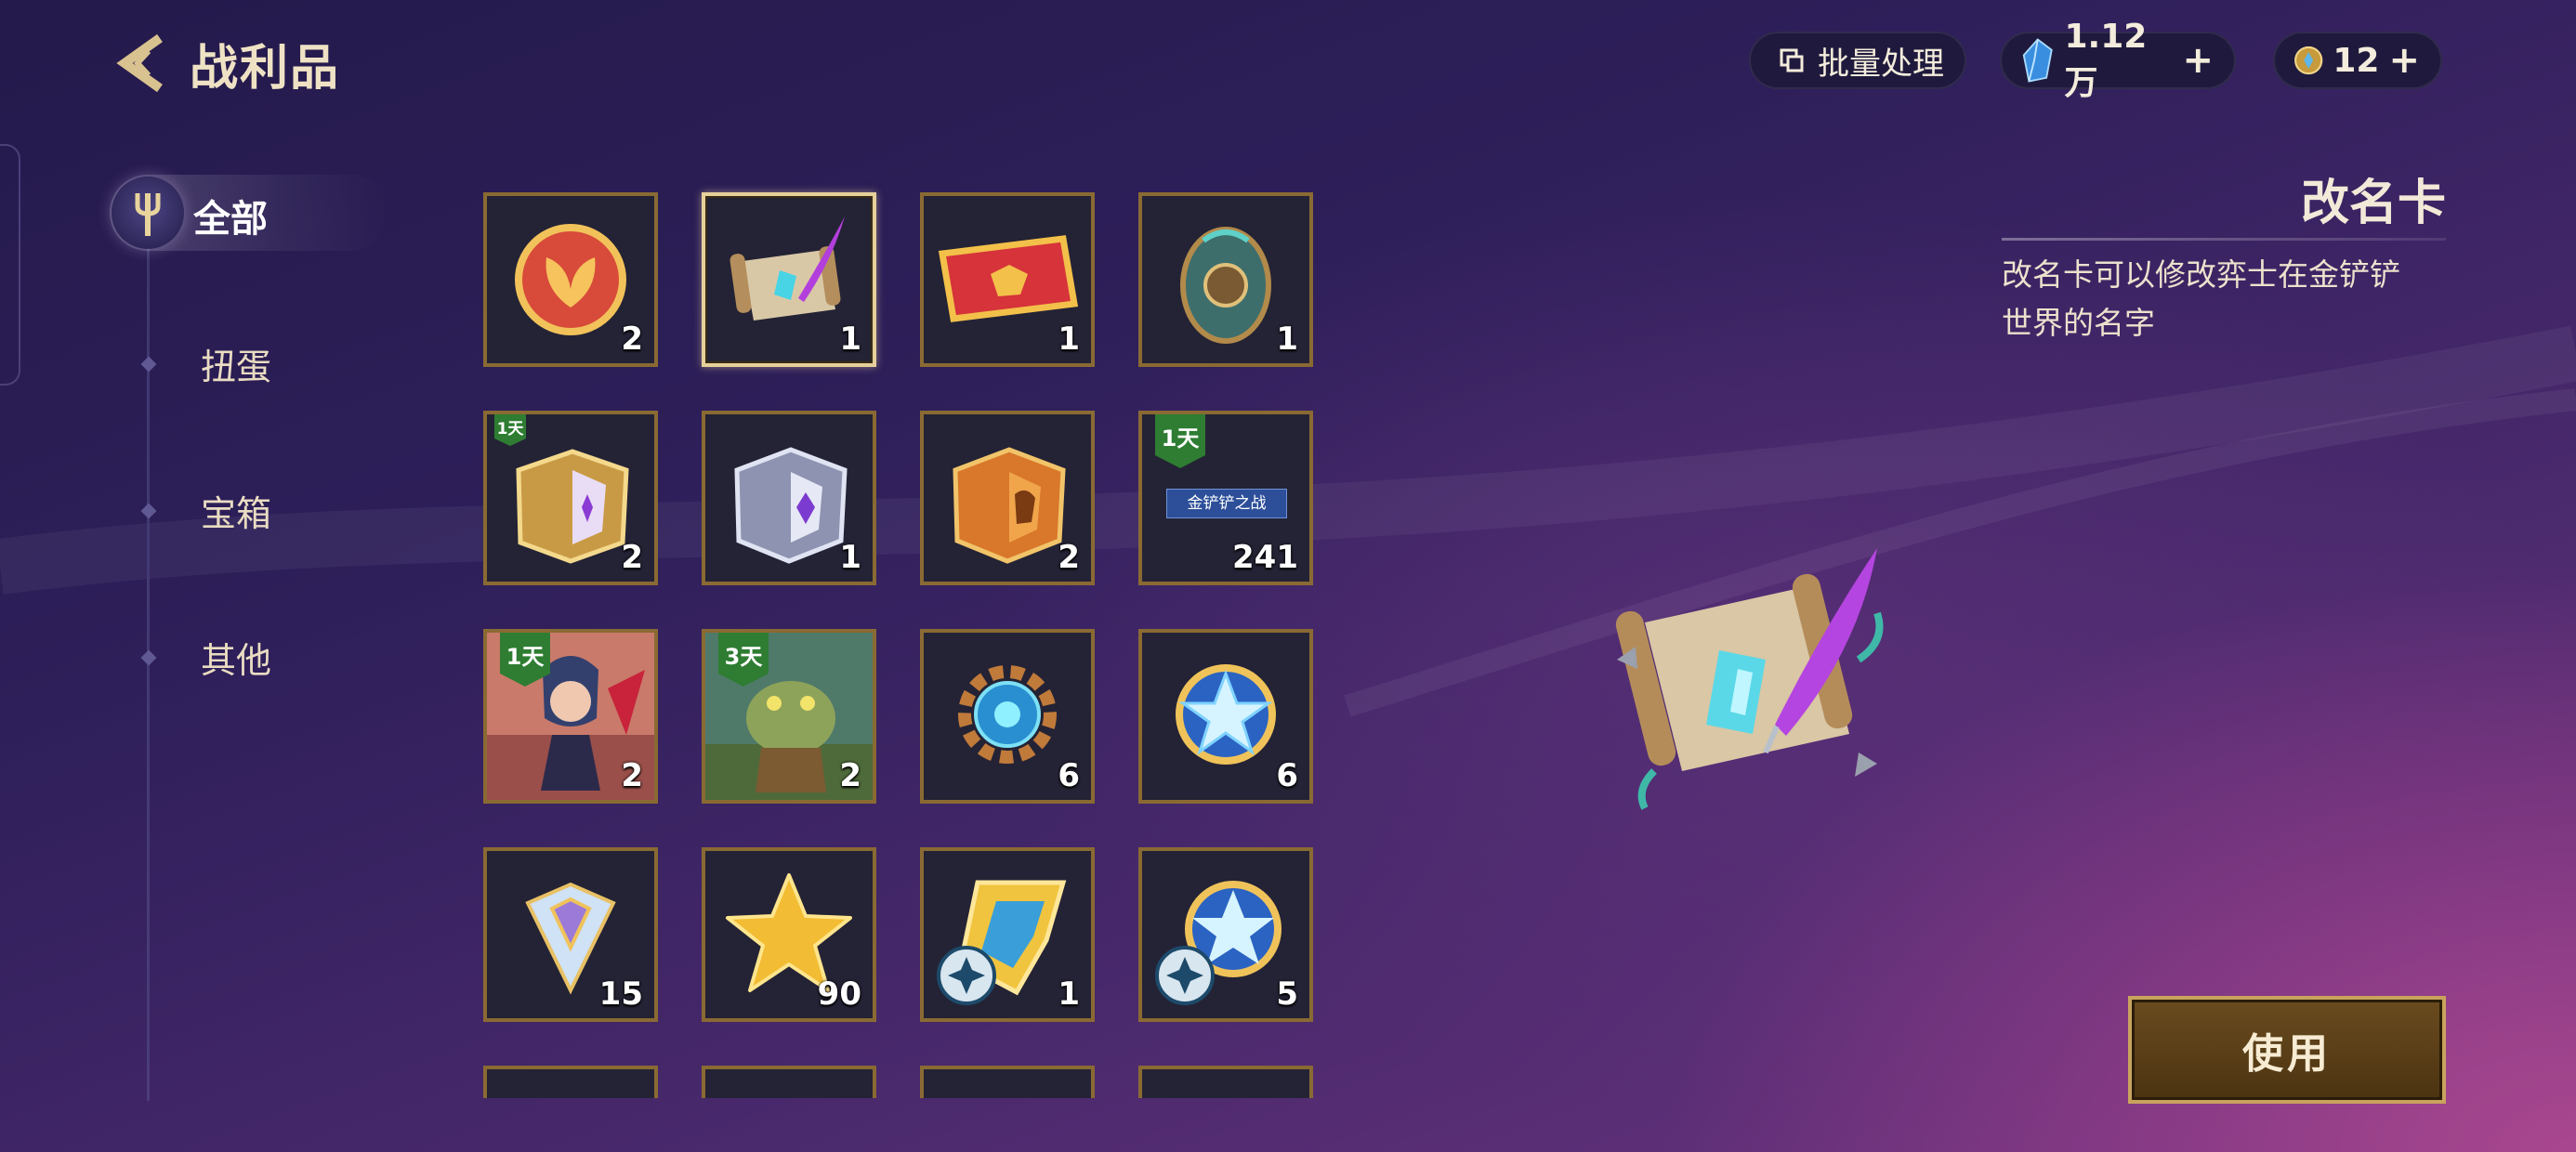 The height and width of the screenshot is (1152, 2576). What do you see at coordinates (2037, 60) in the screenshot?
I see `blue-gem-icon` at bounding box center [2037, 60].